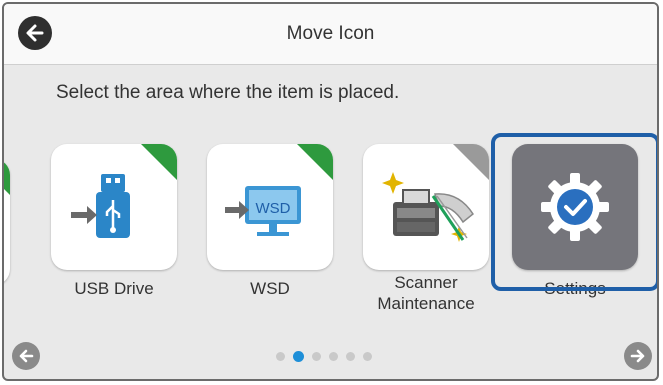 The height and width of the screenshot is (385, 663). I want to click on wsd-icon: WSD, so click(263, 211).